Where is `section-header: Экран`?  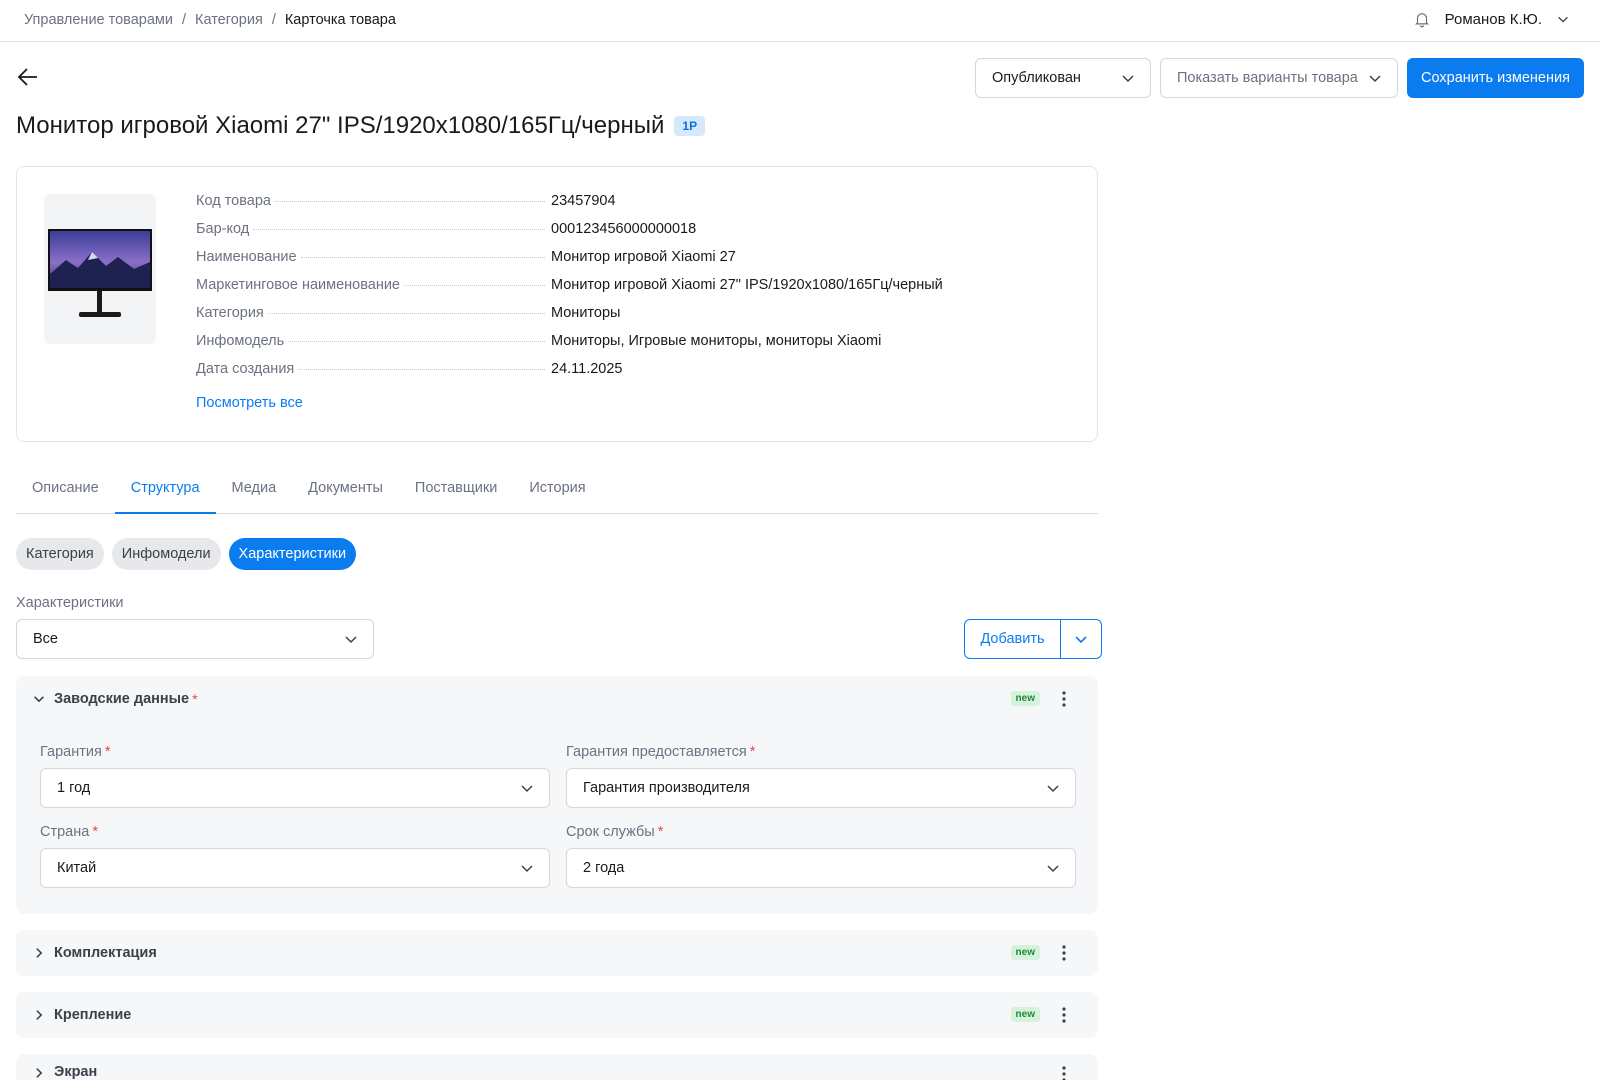
section-header: Экран is located at coordinates (557, 1067).